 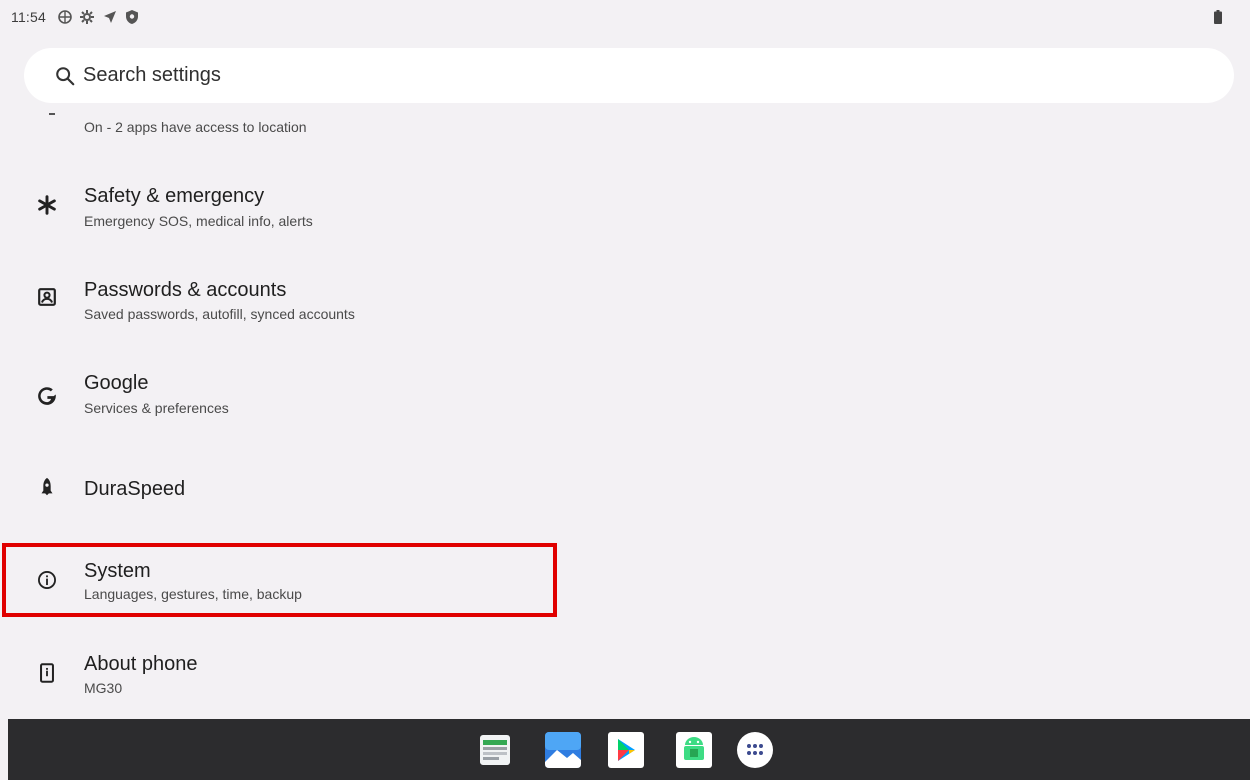 I want to click on settings-item-title: Google, so click(x=116, y=383).